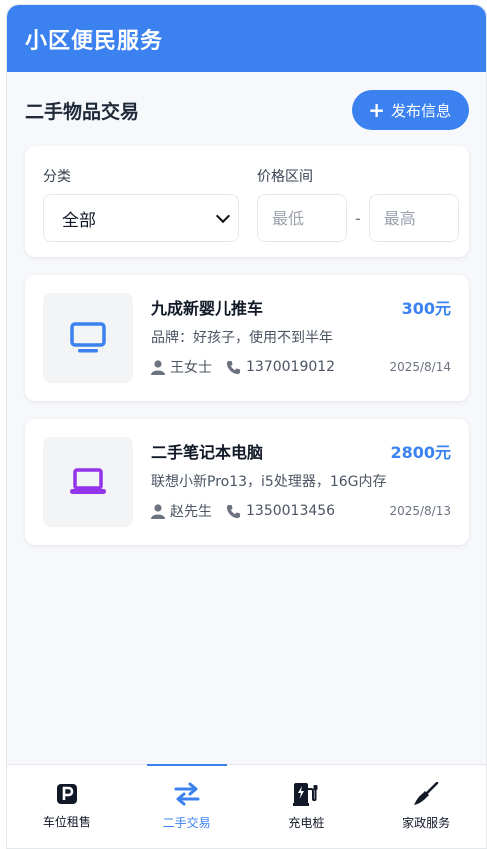  I want to click on section-header: 二手物品交易 + 发布信息, so click(246, 110).